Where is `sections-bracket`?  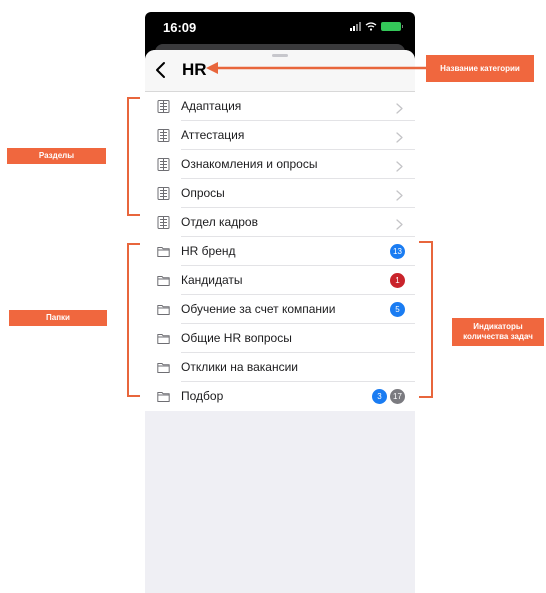 sections-bracket is located at coordinates (133, 156).